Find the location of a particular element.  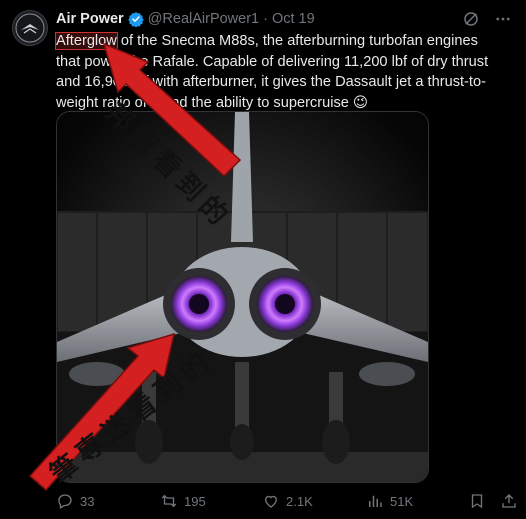

repost-button: 195 is located at coordinates (183, 501).